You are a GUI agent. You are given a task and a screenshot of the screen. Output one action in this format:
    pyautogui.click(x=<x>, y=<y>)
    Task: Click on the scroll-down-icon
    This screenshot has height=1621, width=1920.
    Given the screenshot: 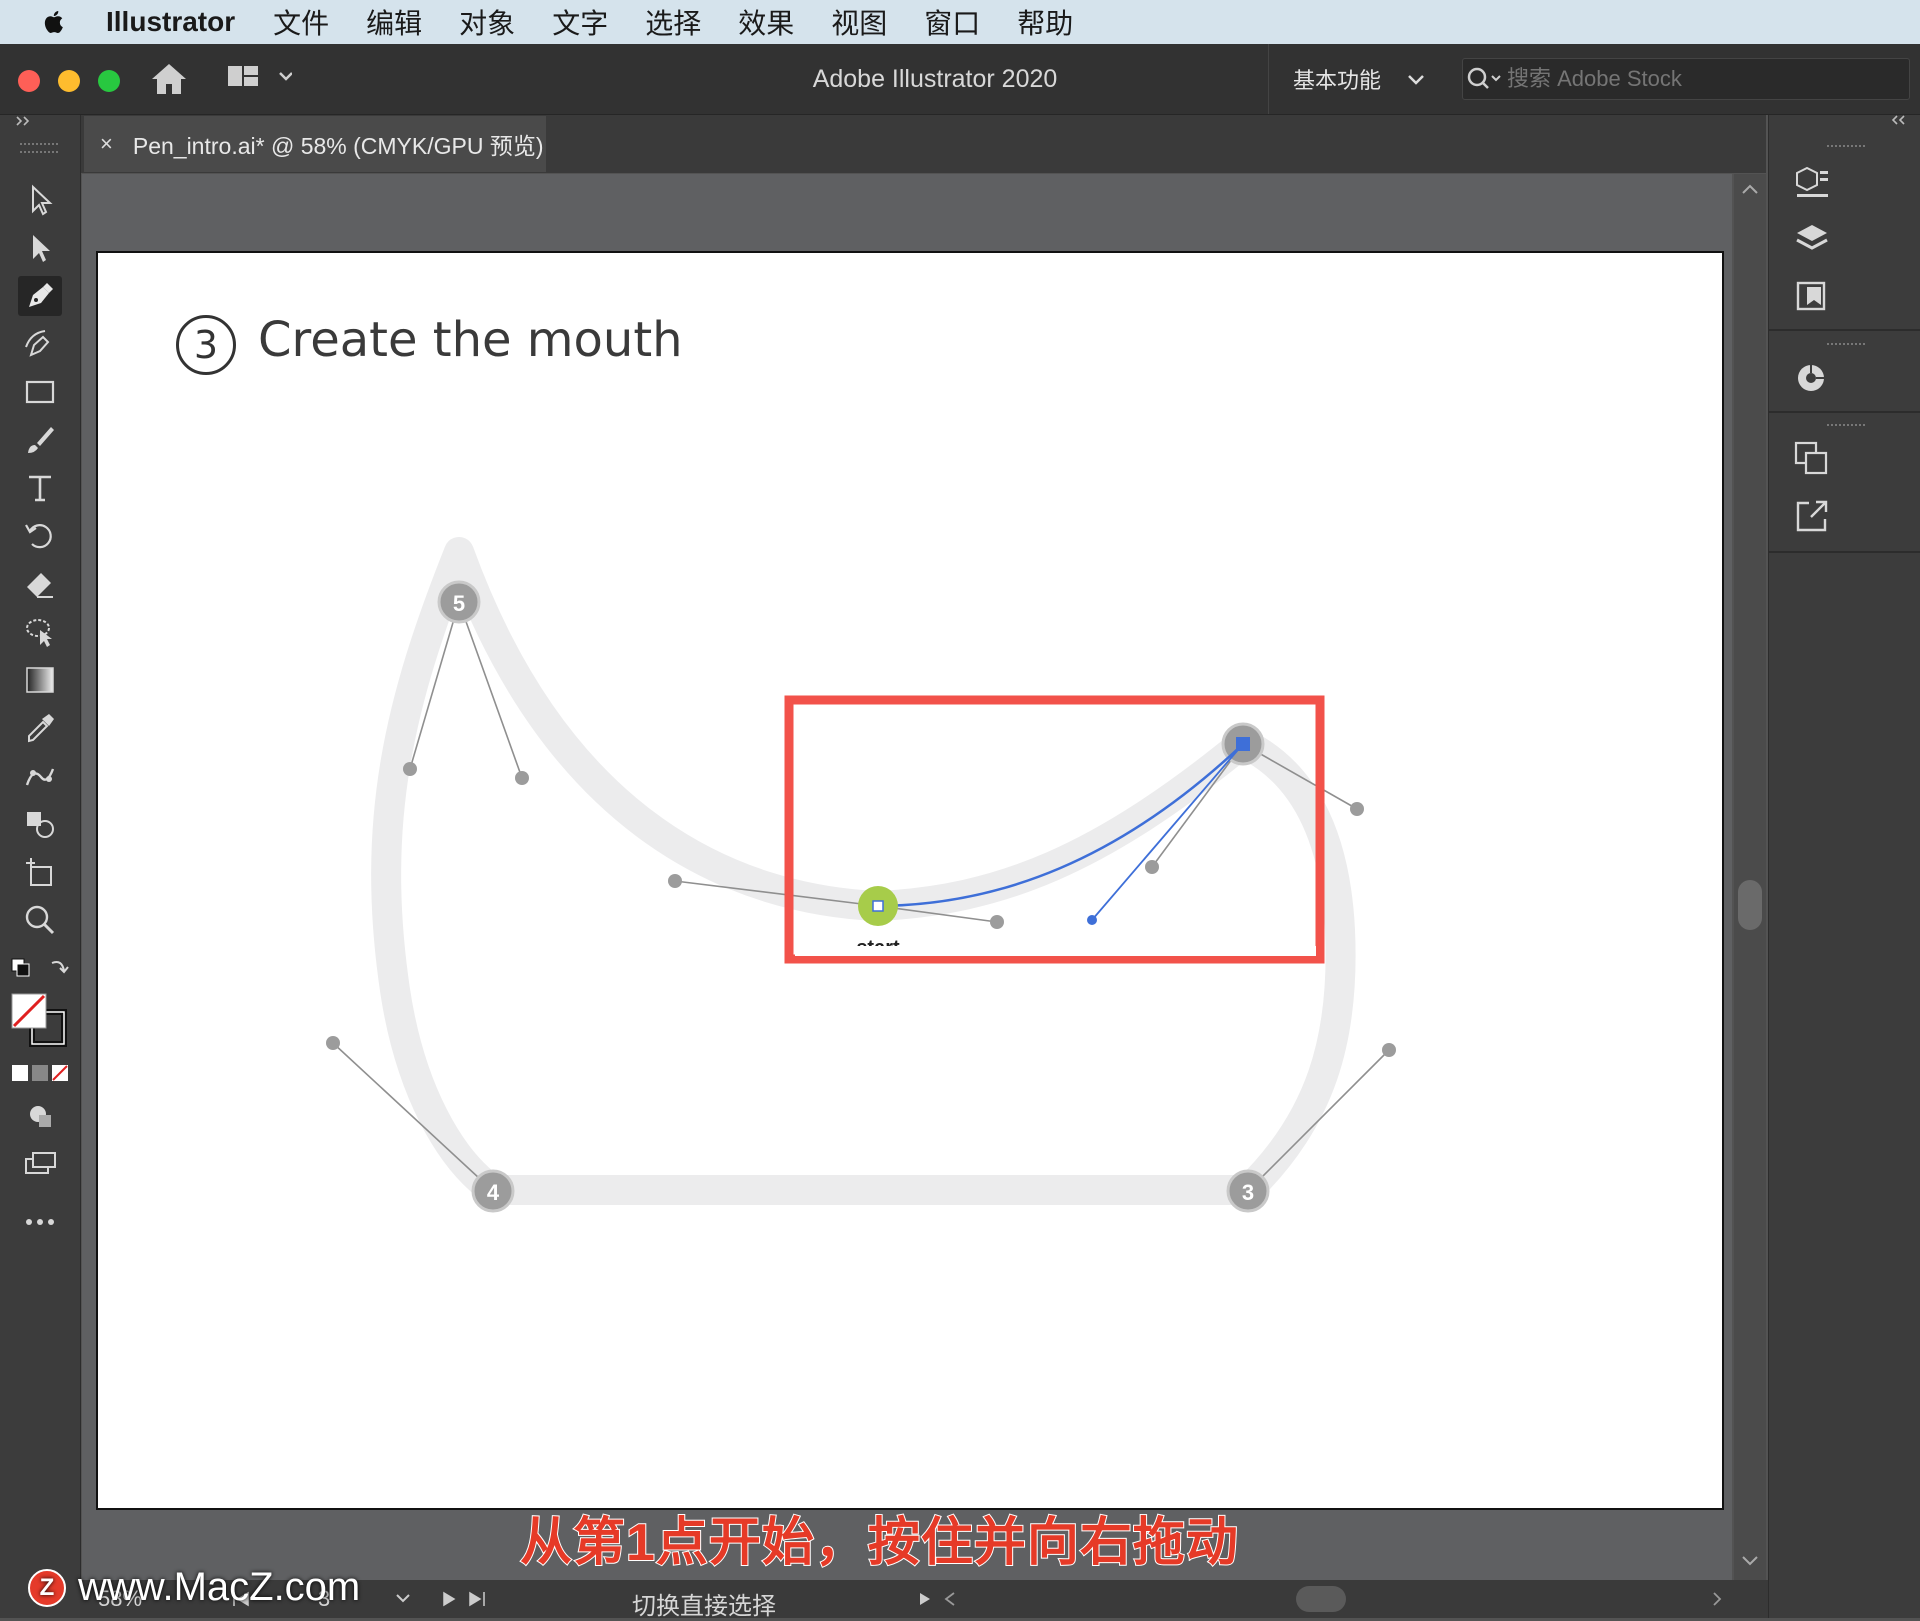 What is the action you would take?
    pyautogui.click(x=1750, y=1561)
    